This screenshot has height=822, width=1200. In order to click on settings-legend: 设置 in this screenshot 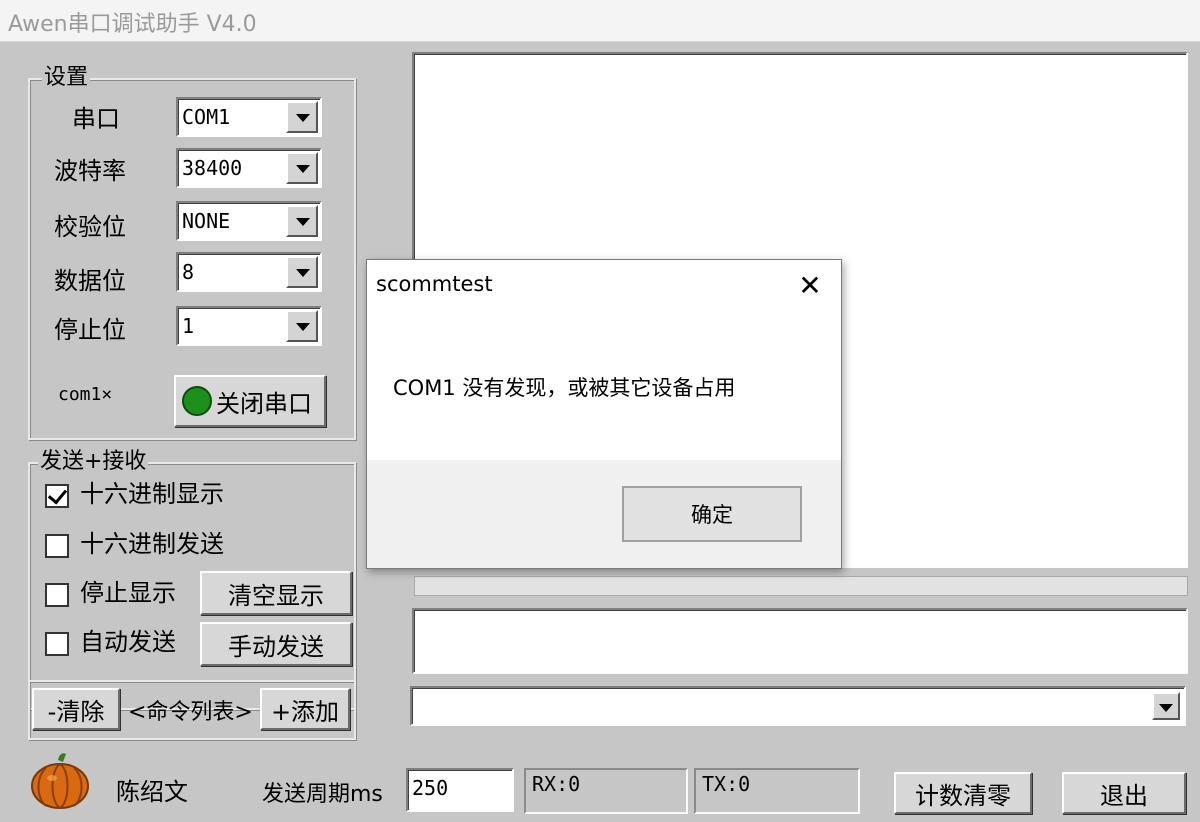, I will do `click(66, 78)`.